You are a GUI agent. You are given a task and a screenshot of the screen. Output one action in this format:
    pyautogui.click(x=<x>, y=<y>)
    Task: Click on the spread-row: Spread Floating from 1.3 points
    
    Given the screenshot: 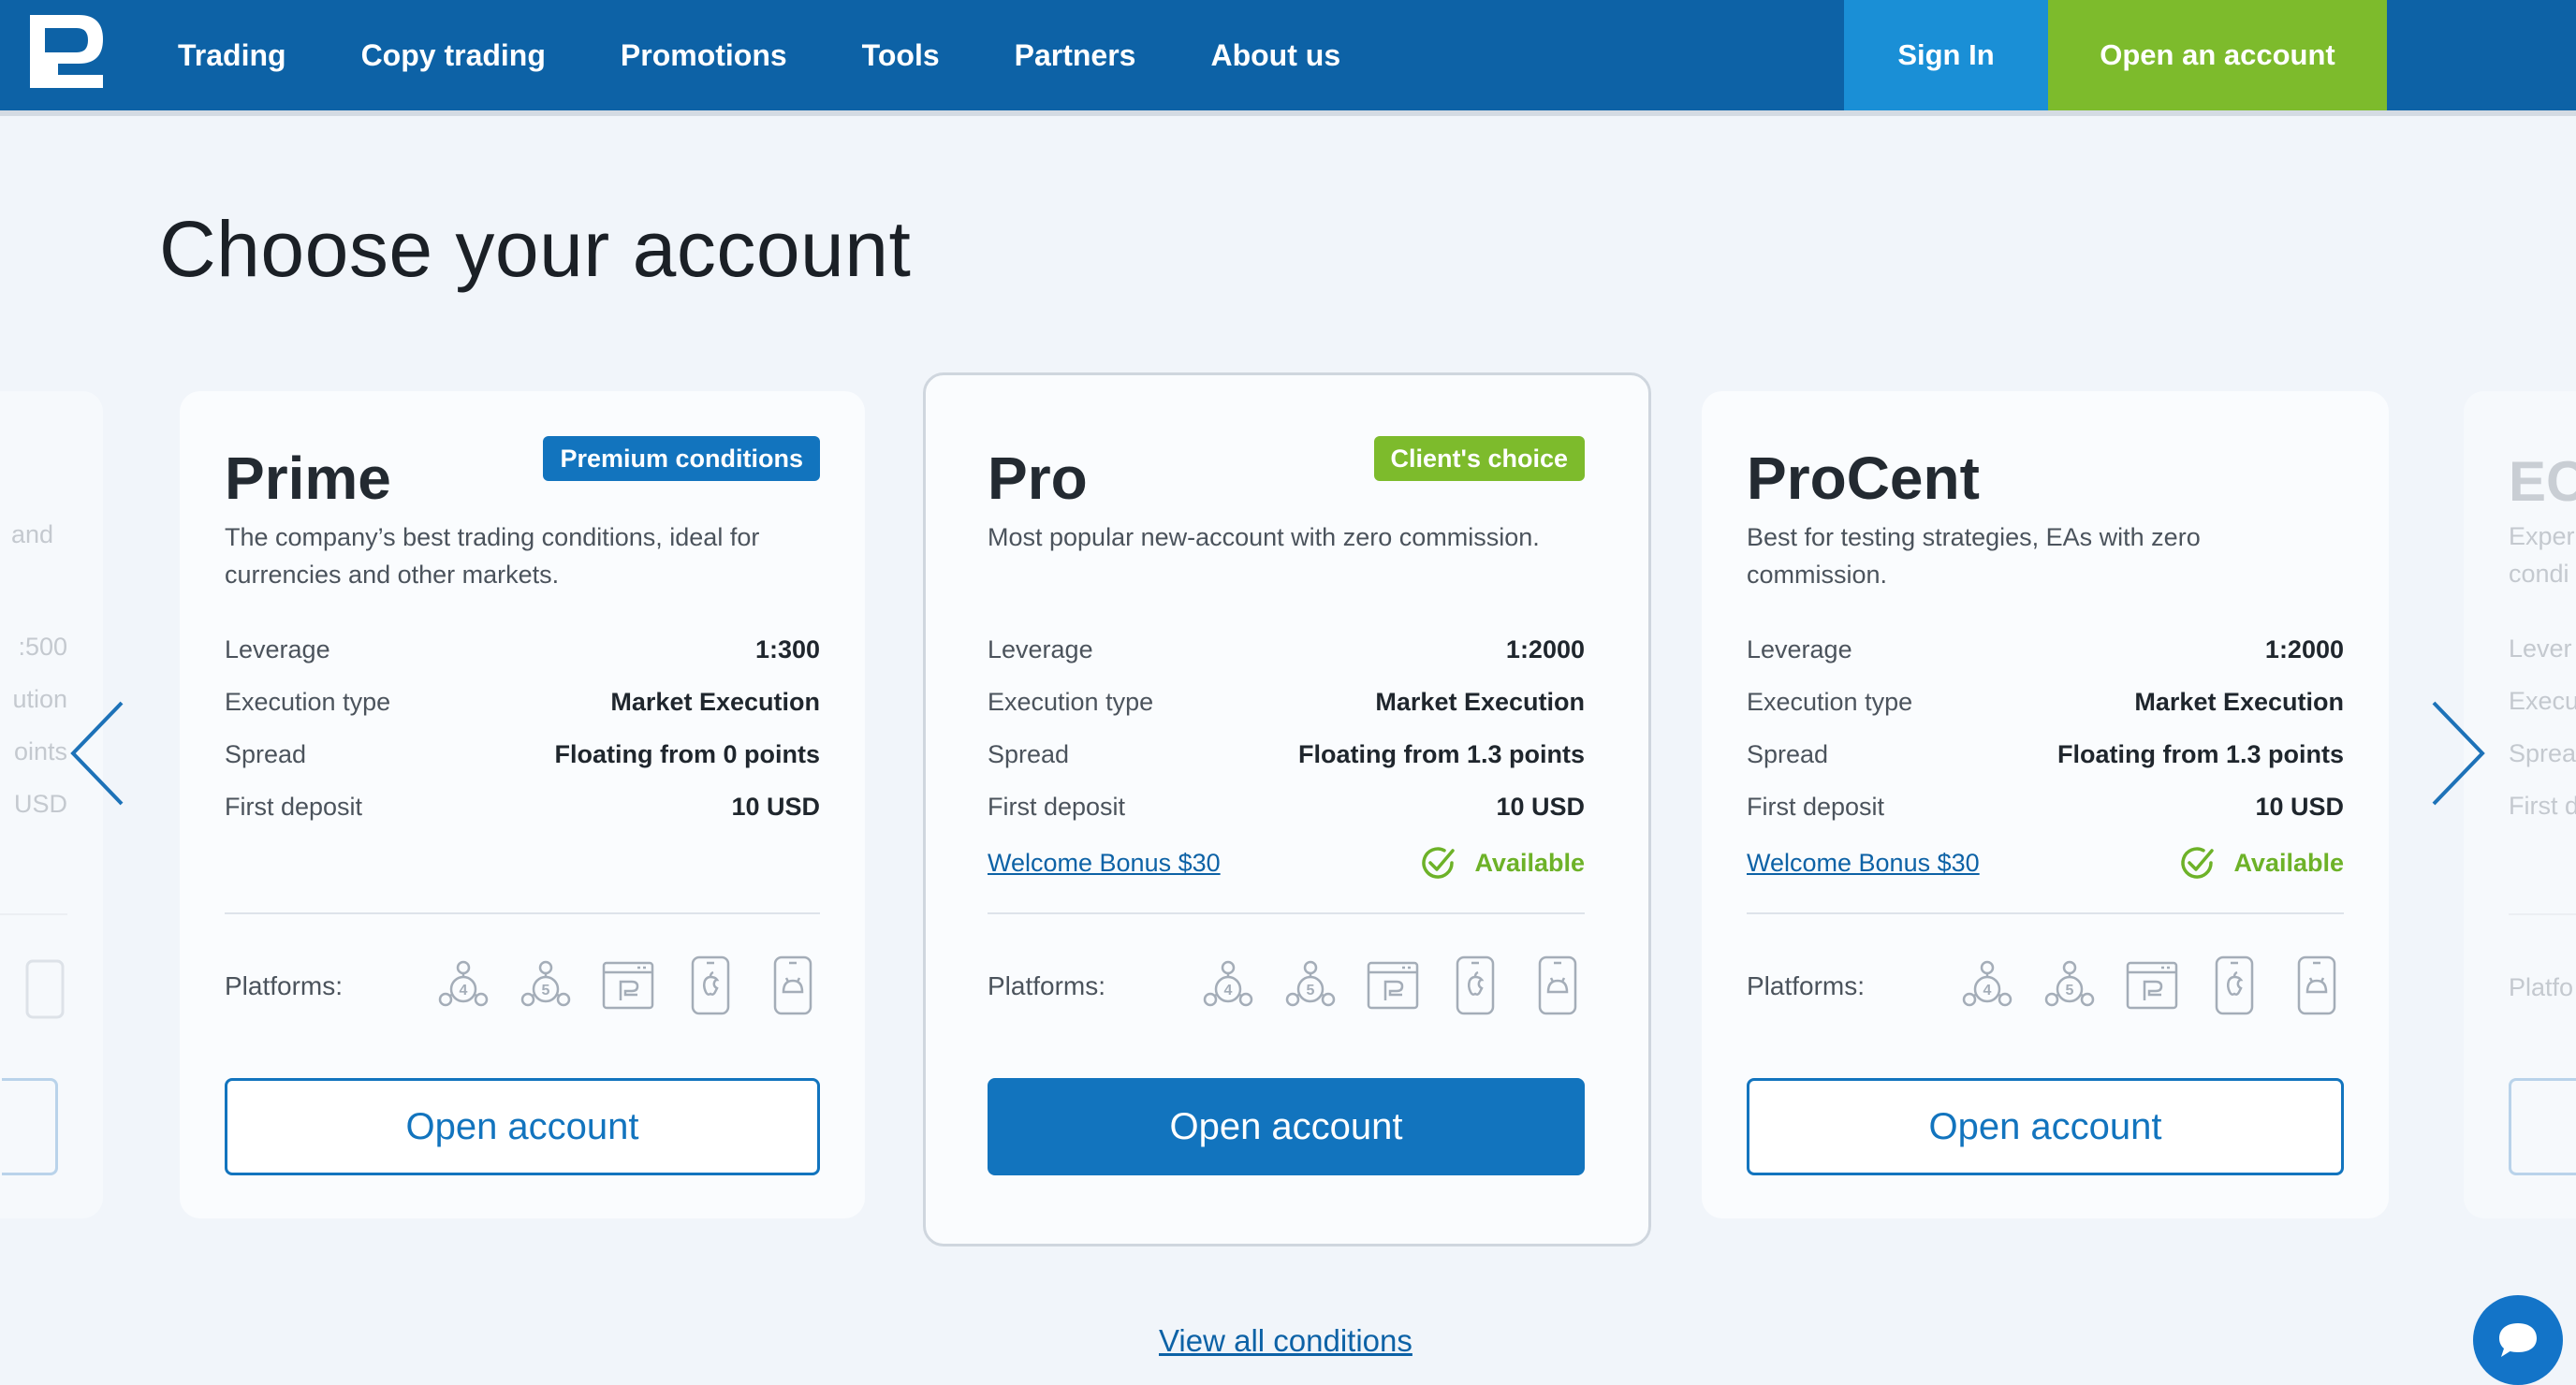 What is the action you would take?
    pyautogui.click(x=1286, y=755)
    